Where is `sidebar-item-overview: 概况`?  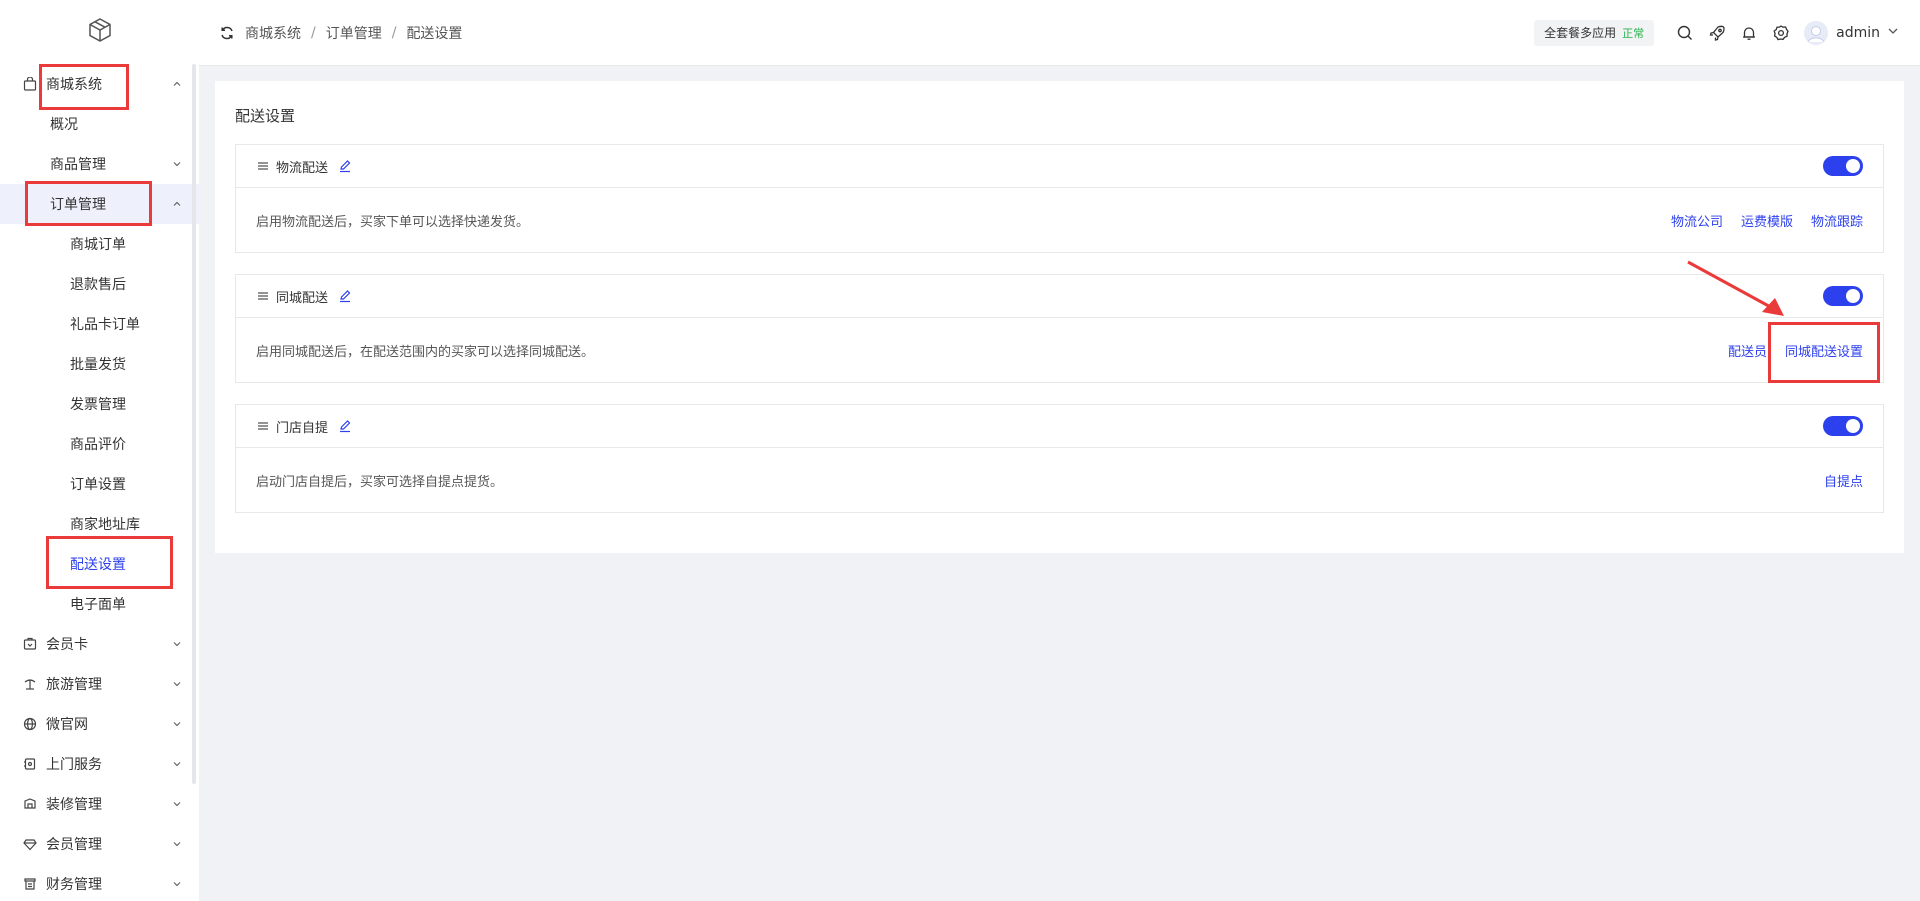 sidebar-item-overview: 概况 is located at coordinates (99, 124).